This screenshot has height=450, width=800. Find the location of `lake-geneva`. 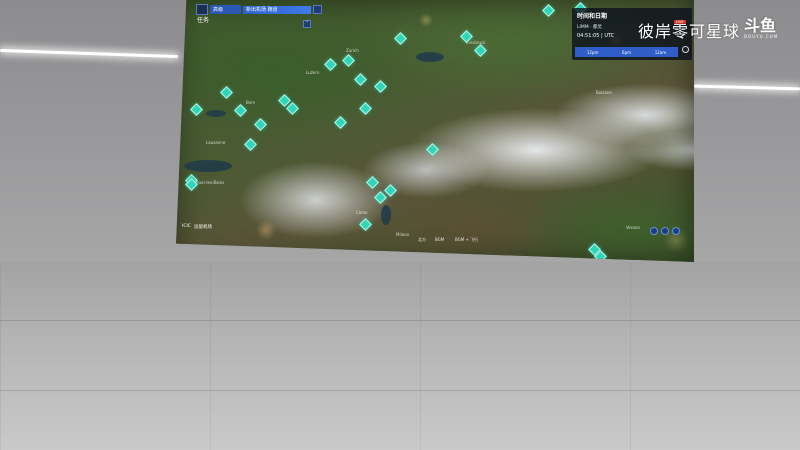

lake-geneva is located at coordinates (208, 166).